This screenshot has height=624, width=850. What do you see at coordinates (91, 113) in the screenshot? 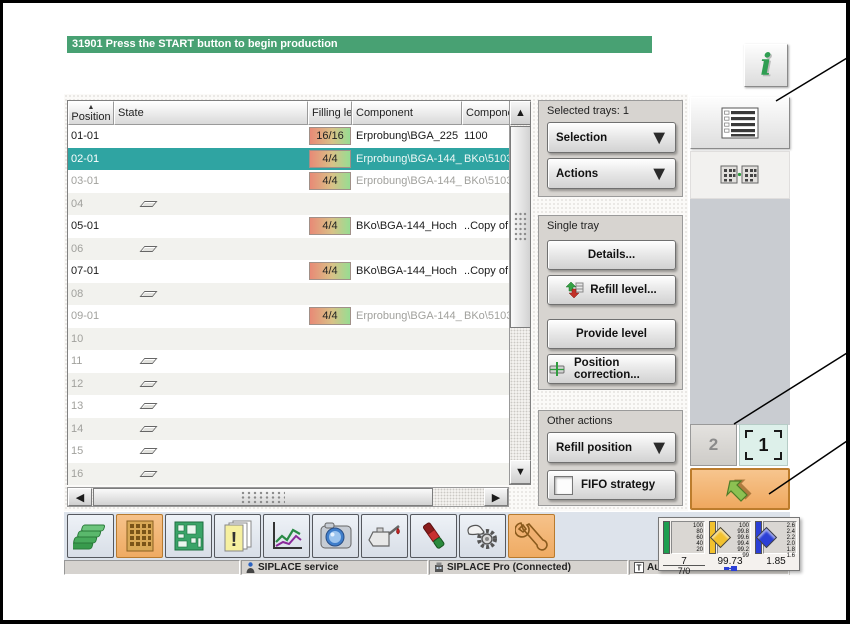
I see `column-header-position: ▲ Position` at bounding box center [91, 113].